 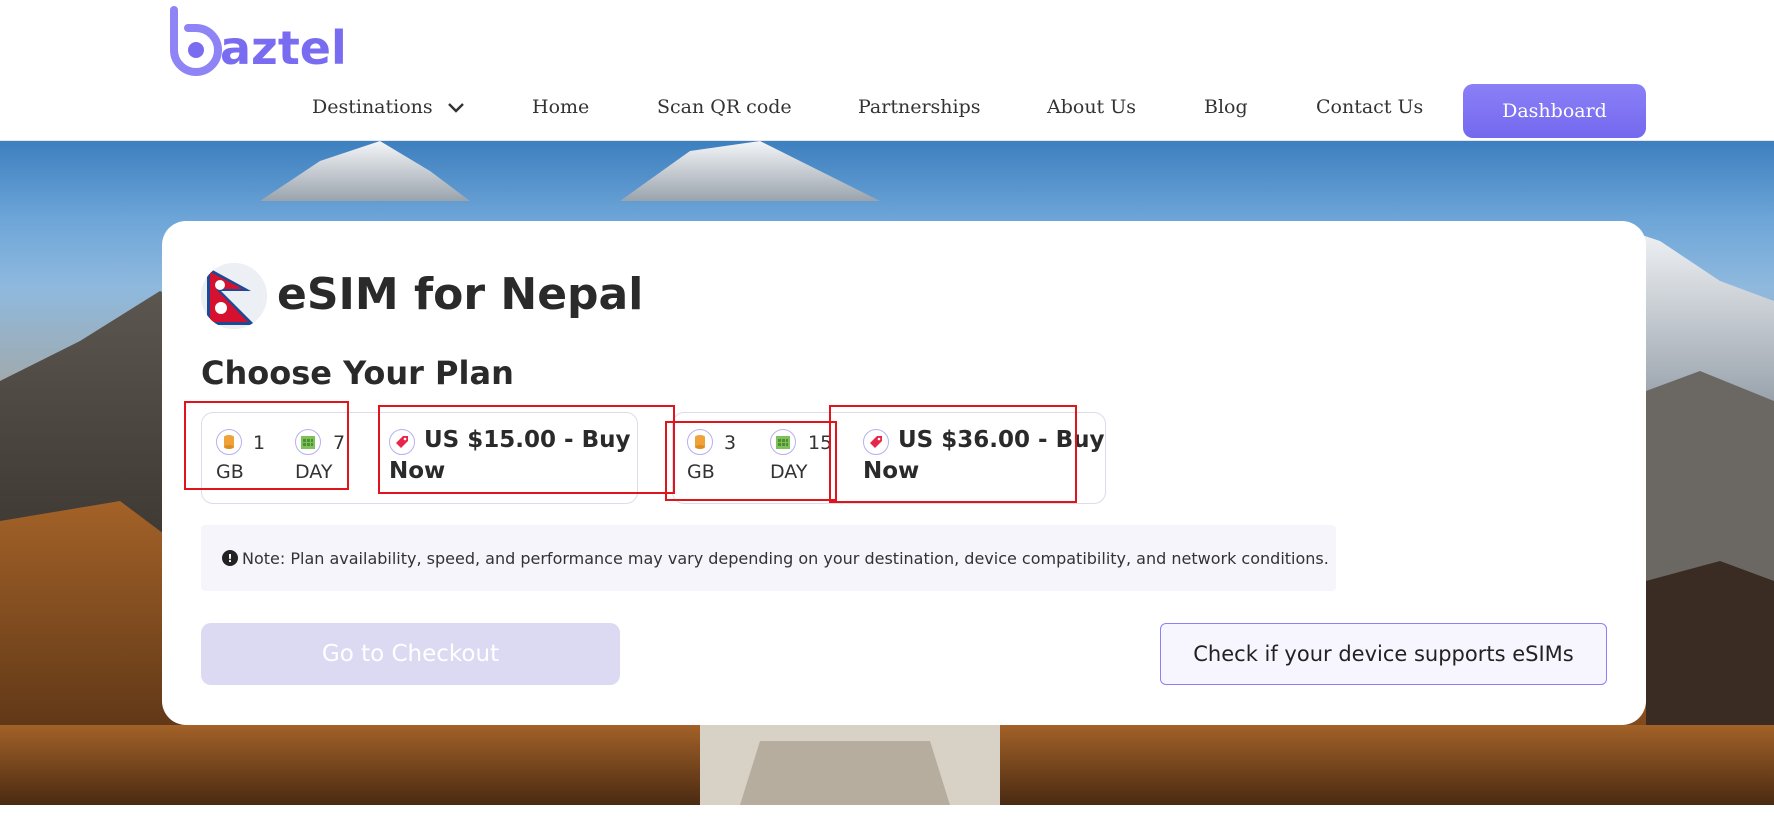 I want to click on plan-1-data-unit: GB, so click(x=230, y=472).